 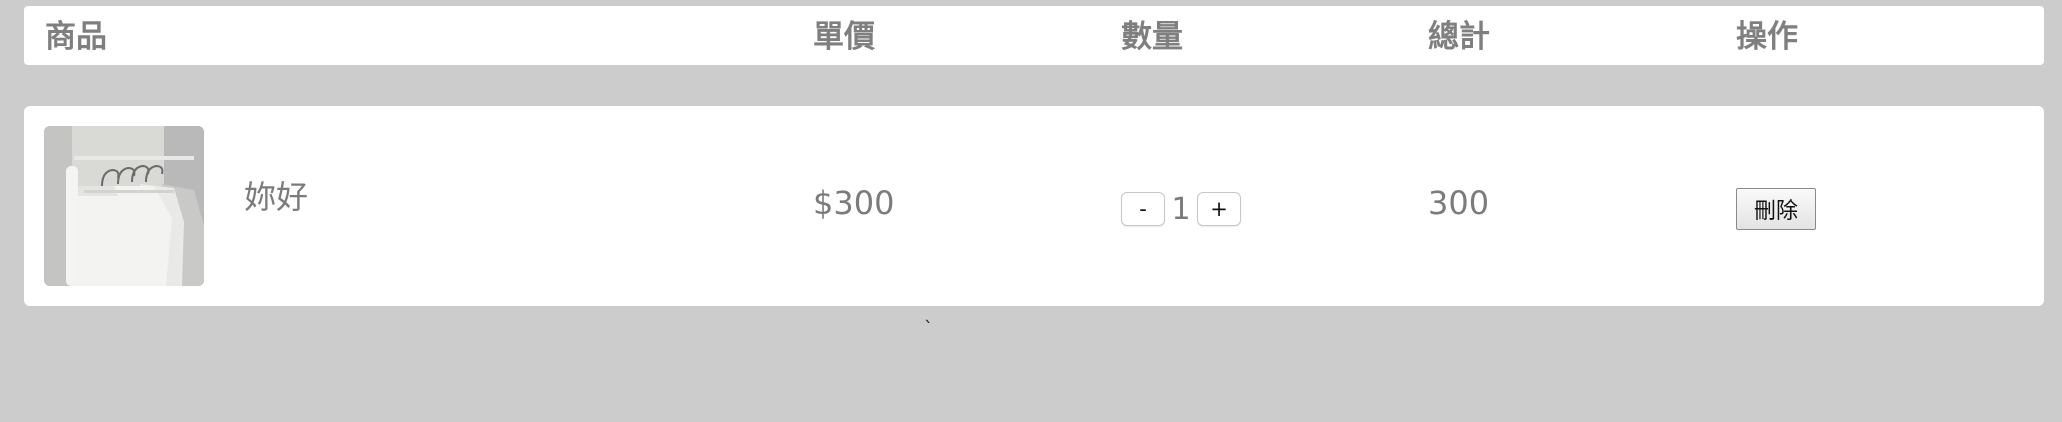 What do you see at coordinates (844, 37) in the screenshot?
I see `header-unit-price: 單價` at bounding box center [844, 37].